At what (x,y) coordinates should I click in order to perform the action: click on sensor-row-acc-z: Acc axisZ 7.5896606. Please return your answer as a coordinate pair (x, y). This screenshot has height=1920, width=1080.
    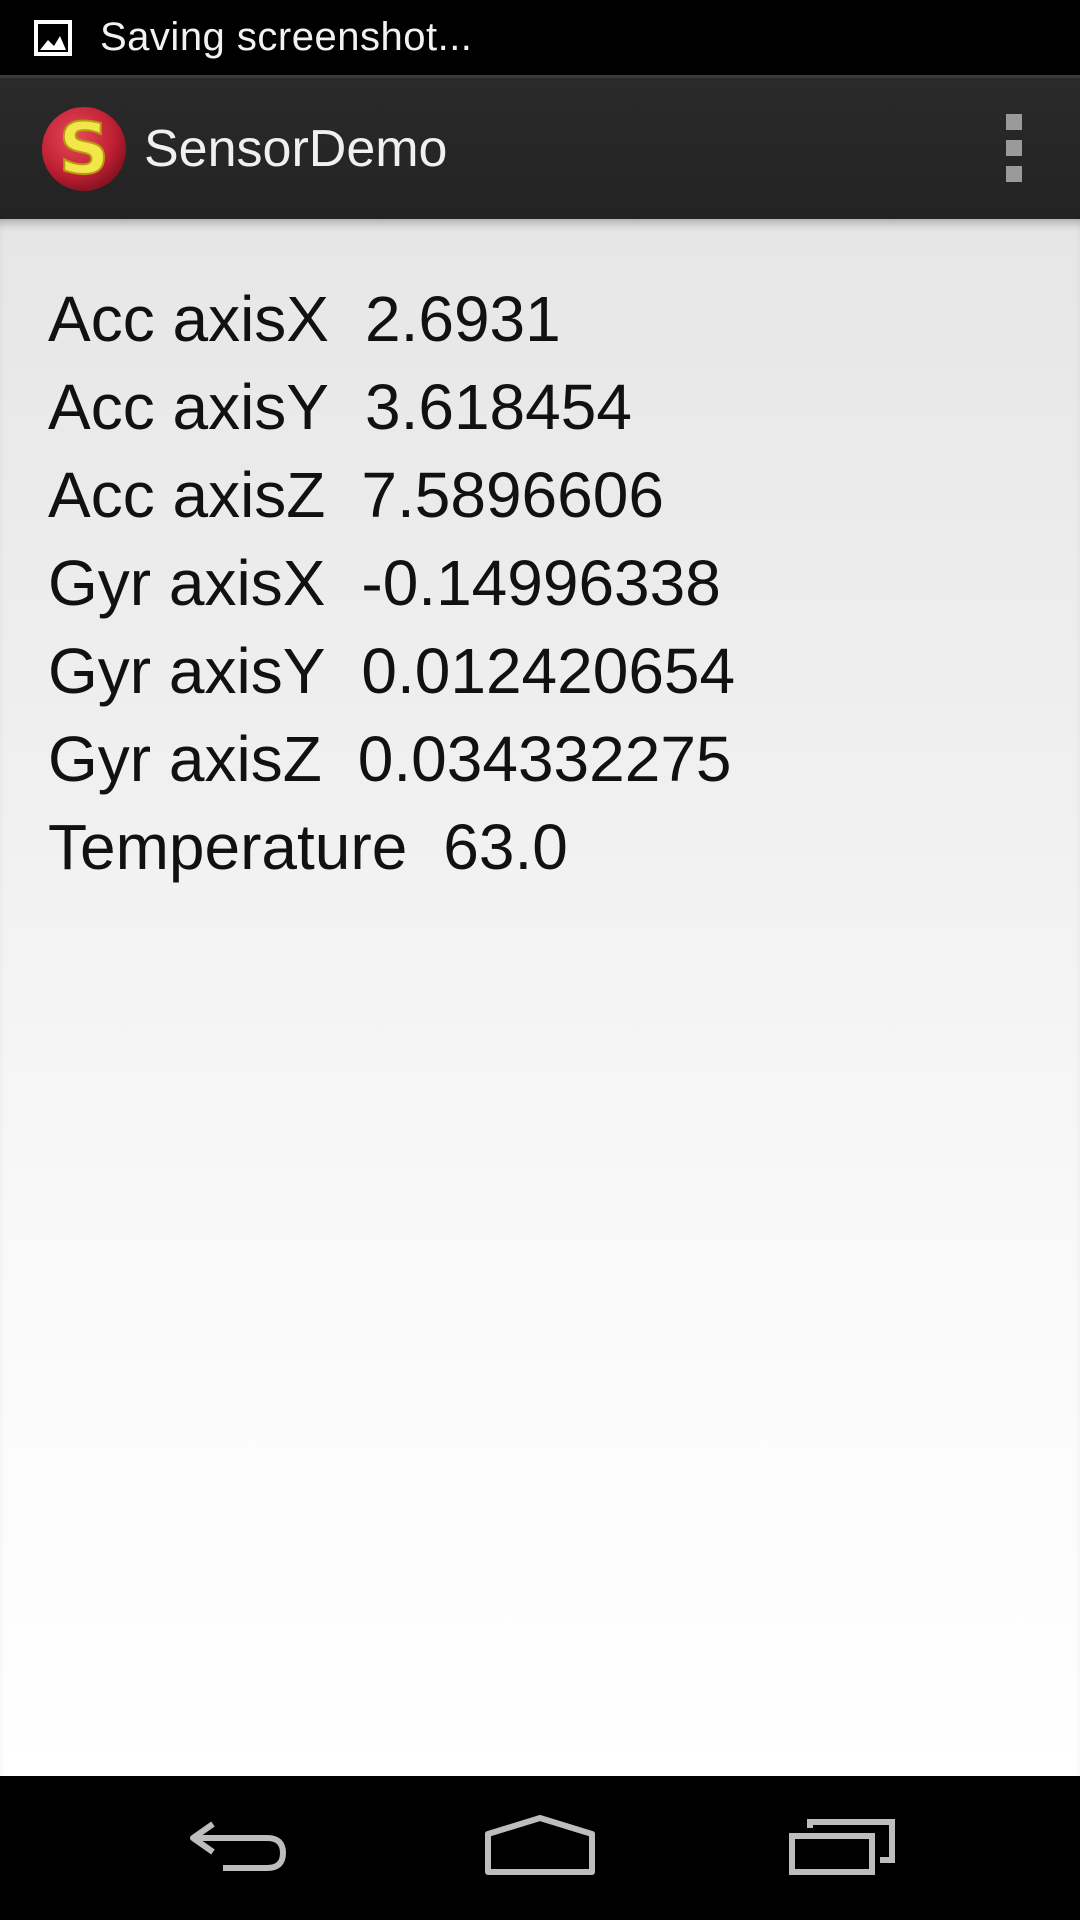
    Looking at the image, I should click on (391, 495).